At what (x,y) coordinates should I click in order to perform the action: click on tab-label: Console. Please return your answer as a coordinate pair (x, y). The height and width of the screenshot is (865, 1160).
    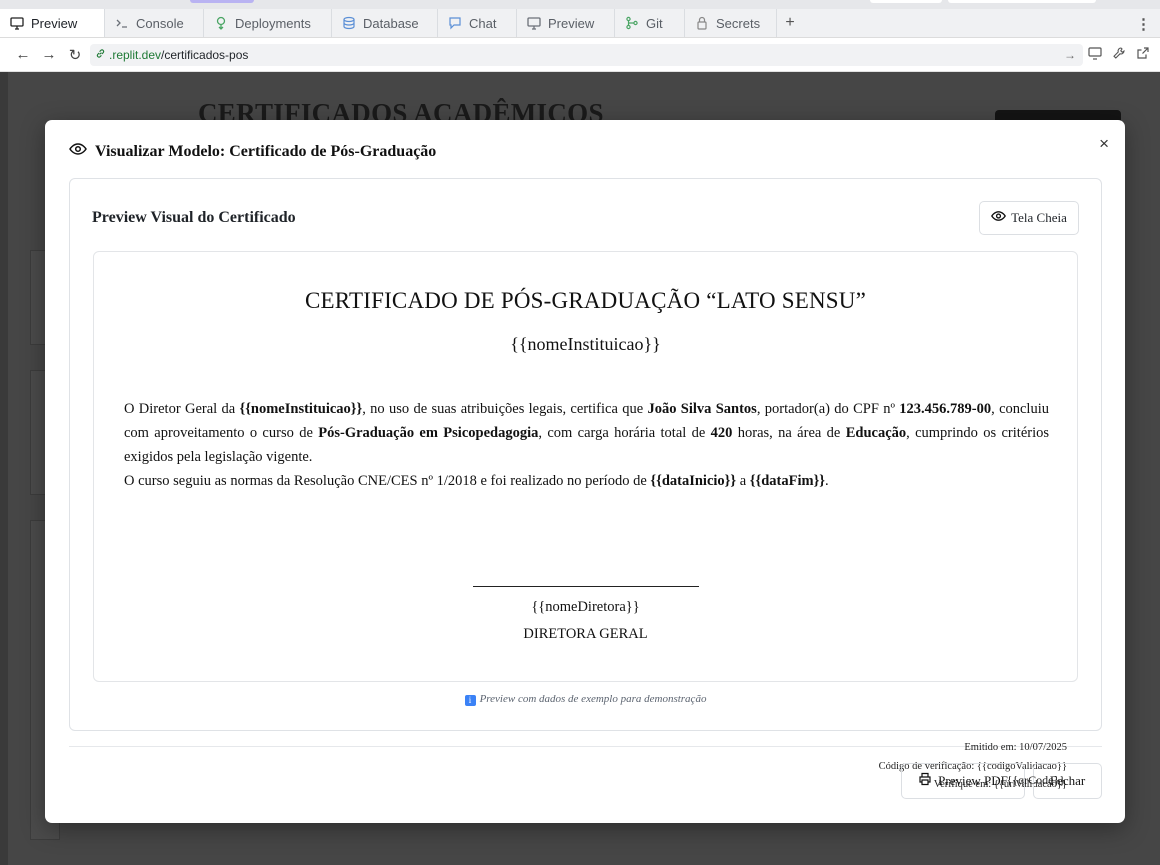
    Looking at the image, I should click on (160, 23).